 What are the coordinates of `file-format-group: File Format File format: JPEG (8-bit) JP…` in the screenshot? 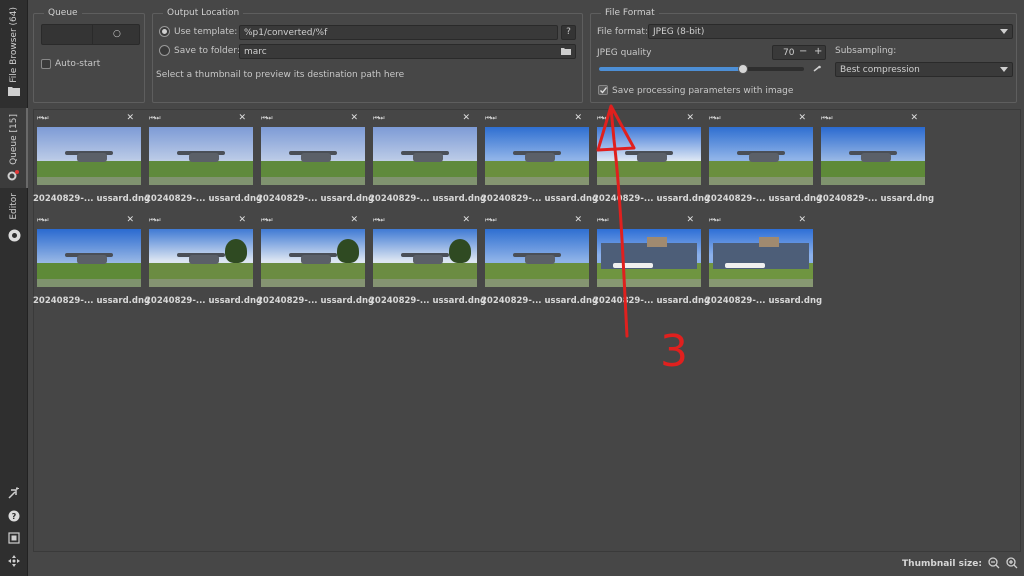 It's located at (803, 55).